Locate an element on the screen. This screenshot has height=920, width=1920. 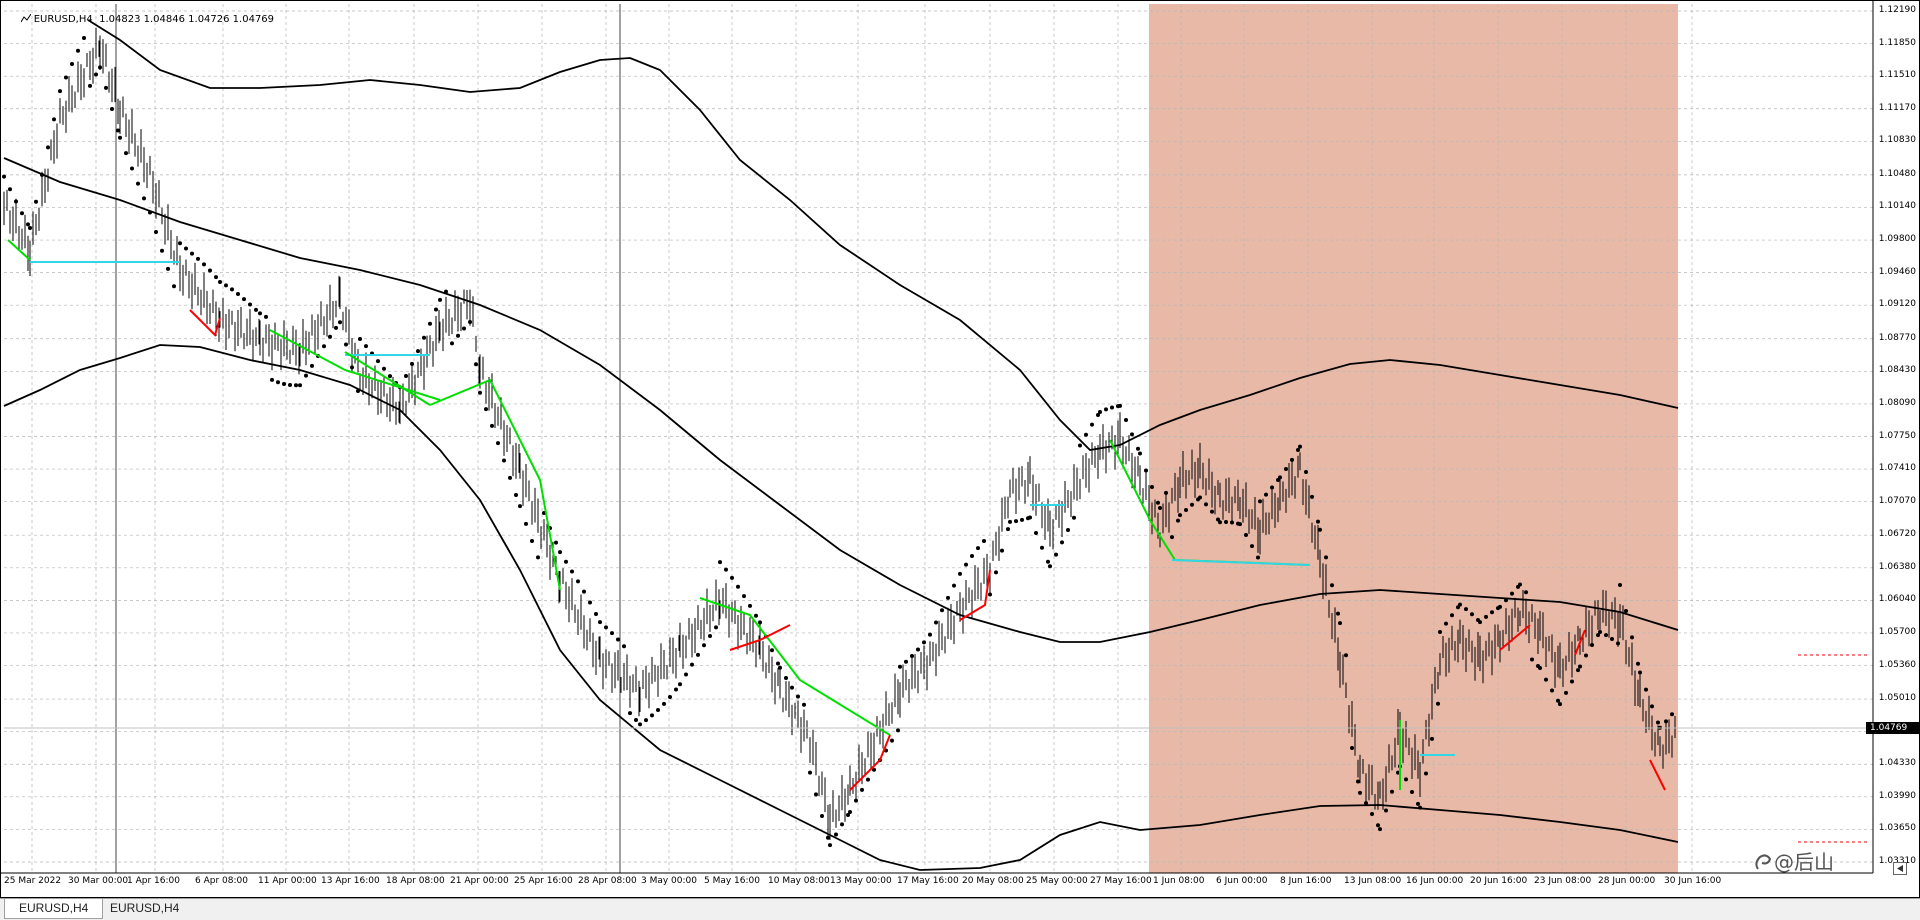
time-axis-label: 28 Apr 08:00 is located at coordinates (607, 881).